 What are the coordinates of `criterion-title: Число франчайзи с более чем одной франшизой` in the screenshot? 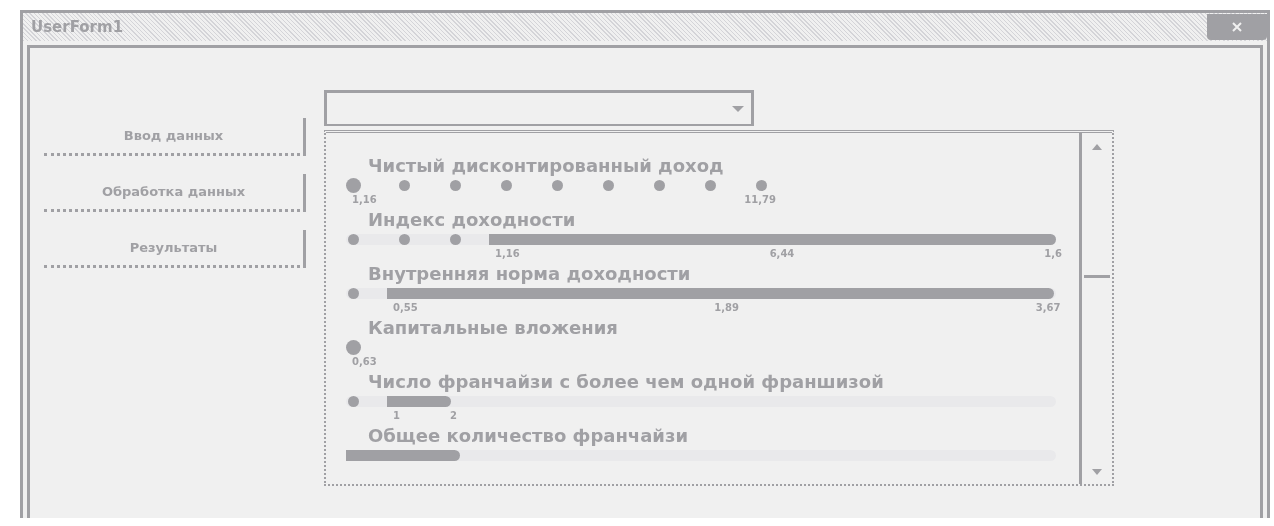 It's located at (626, 382).